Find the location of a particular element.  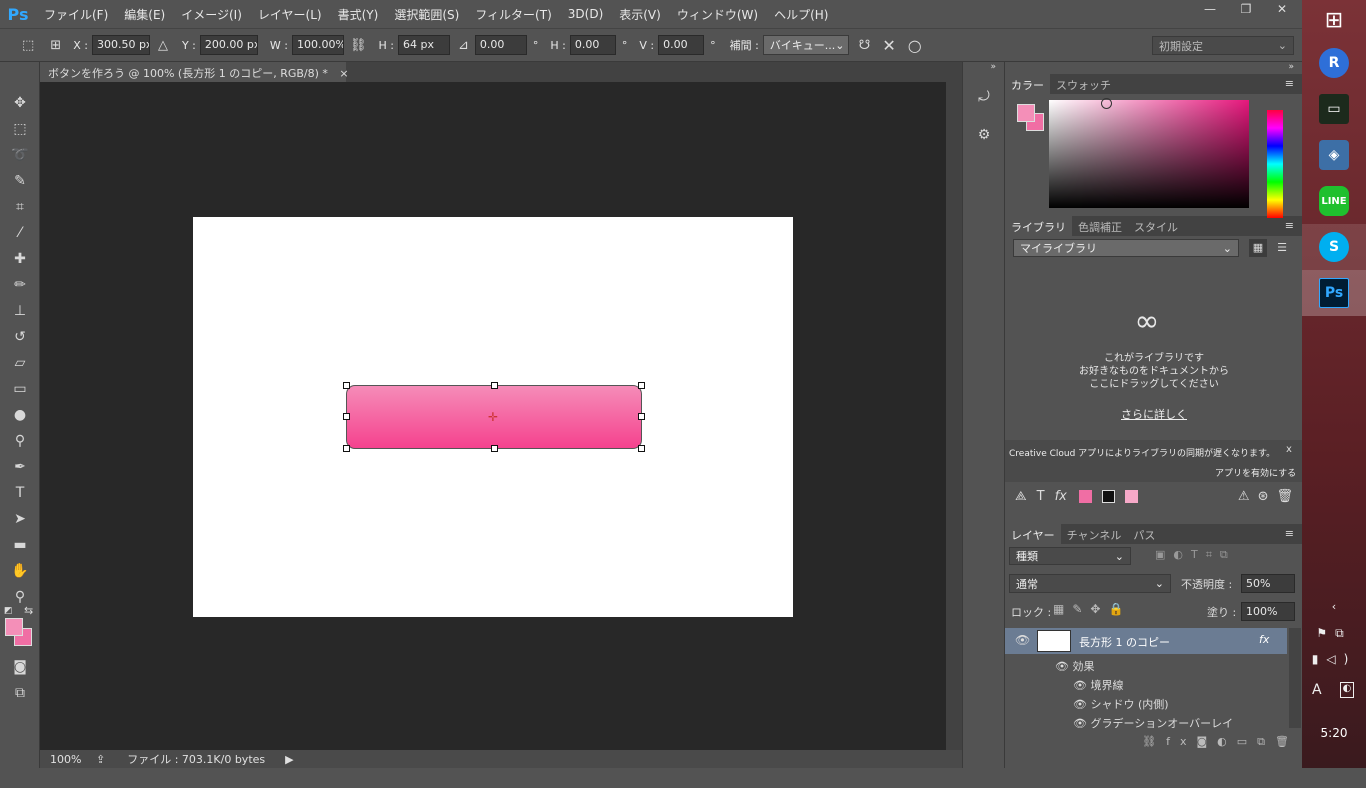

document-tab-close: × is located at coordinates (343, 73).